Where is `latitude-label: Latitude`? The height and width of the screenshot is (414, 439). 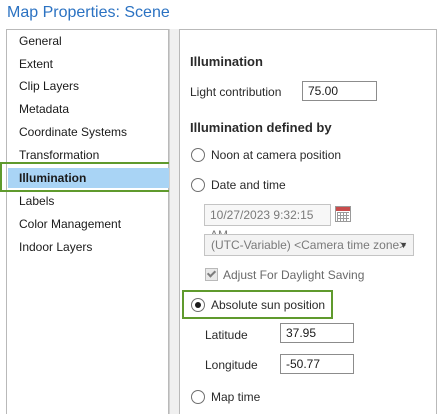 latitude-label: Latitude is located at coordinates (226, 335).